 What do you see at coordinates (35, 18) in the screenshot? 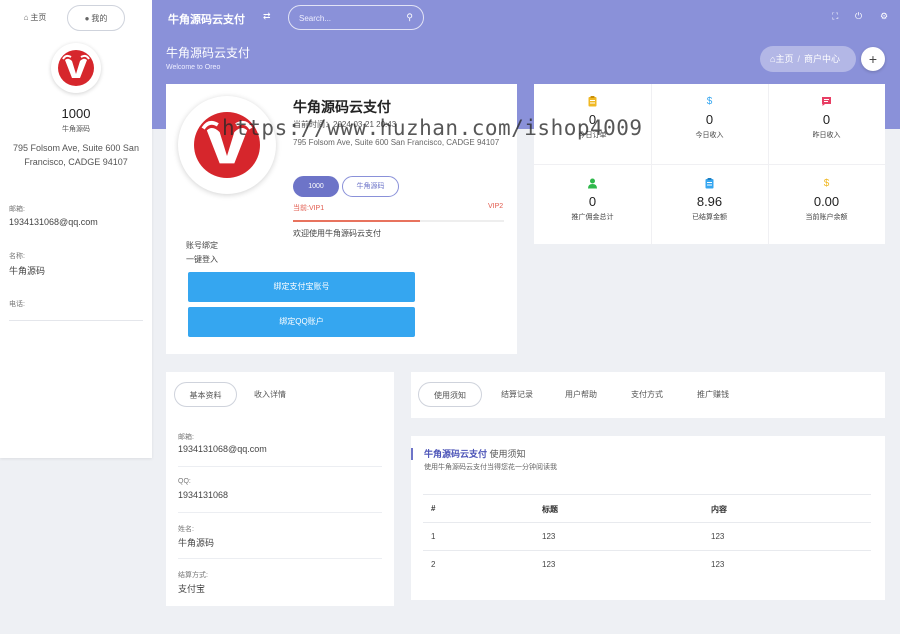
I see `sidebar-tab-home: ⌂ 主页` at bounding box center [35, 18].